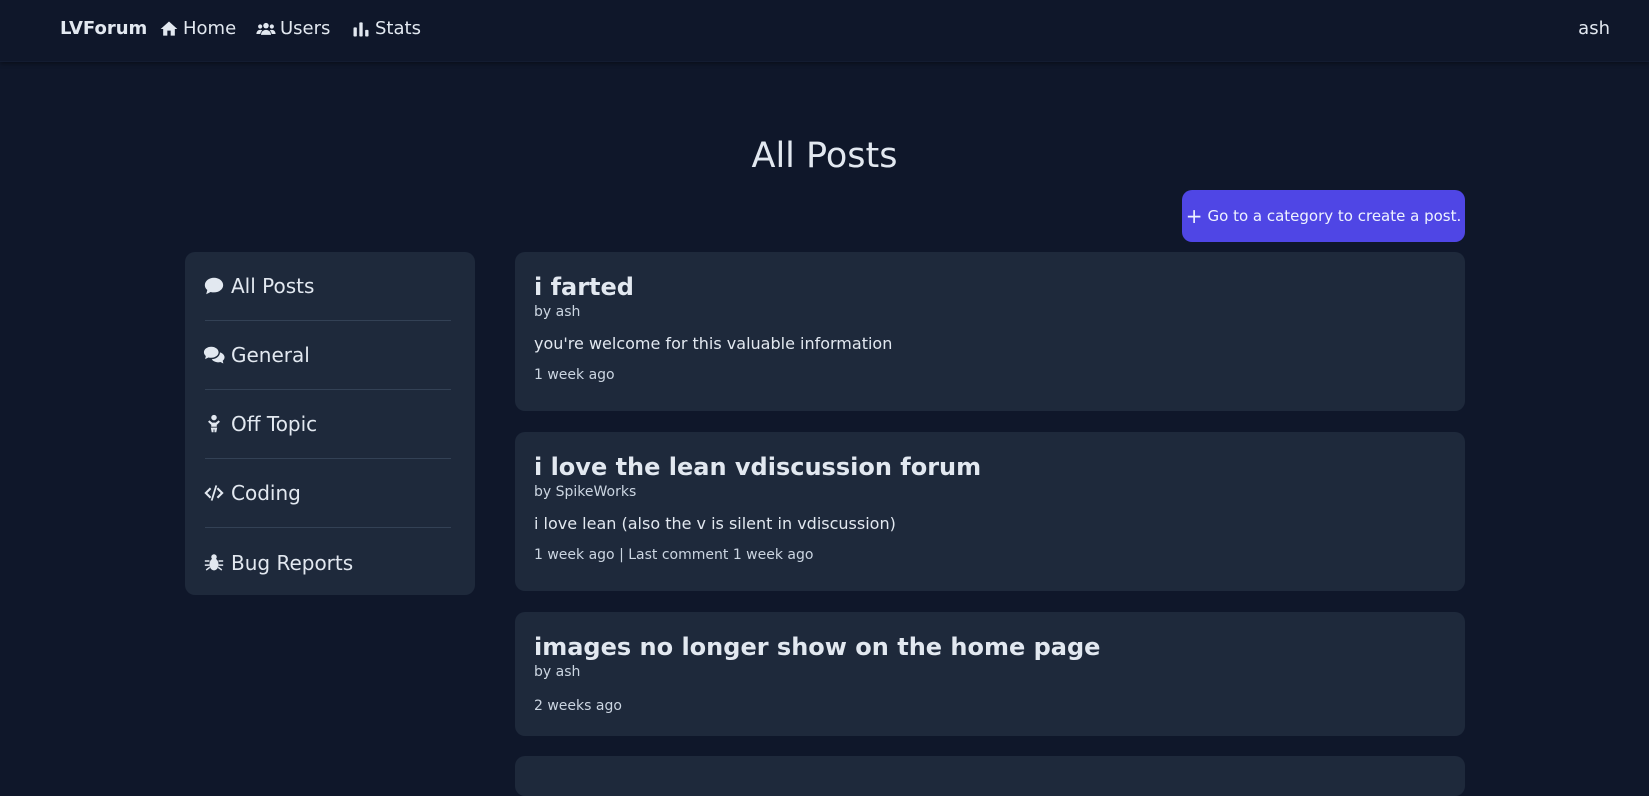 This screenshot has height=796, width=1649. Describe the element at coordinates (990, 776) in the screenshot. I see `post-card` at that location.